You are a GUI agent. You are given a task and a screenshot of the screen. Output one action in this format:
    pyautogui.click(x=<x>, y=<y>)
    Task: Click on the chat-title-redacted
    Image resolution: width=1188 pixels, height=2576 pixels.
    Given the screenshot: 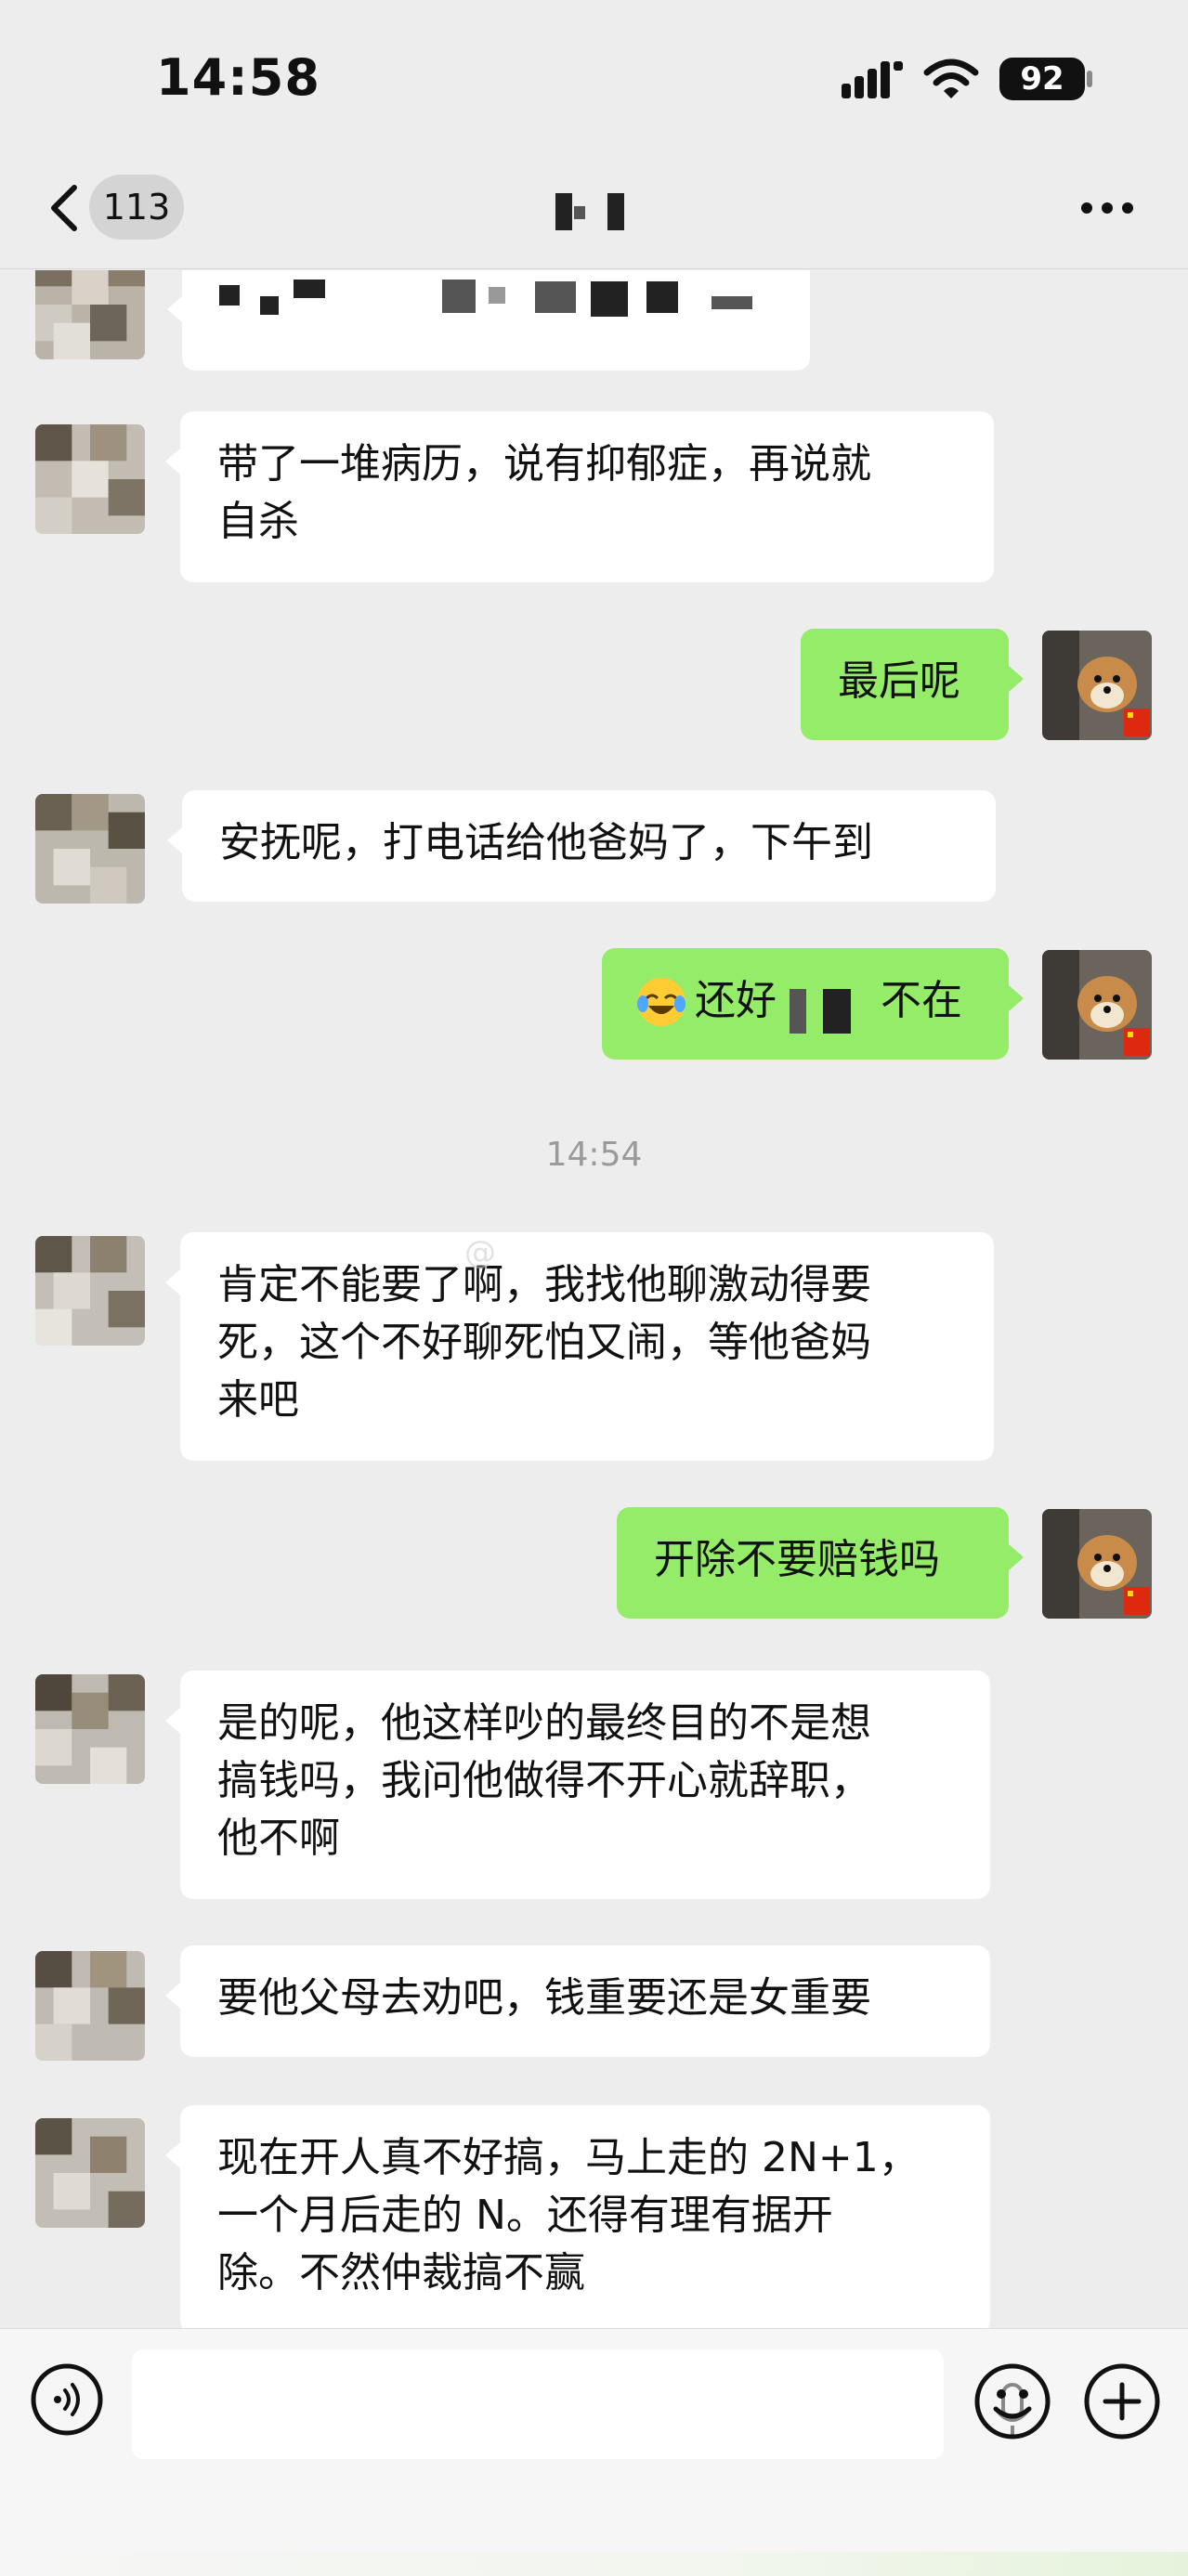 What is the action you would take?
    pyautogui.click(x=591, y=209)
    